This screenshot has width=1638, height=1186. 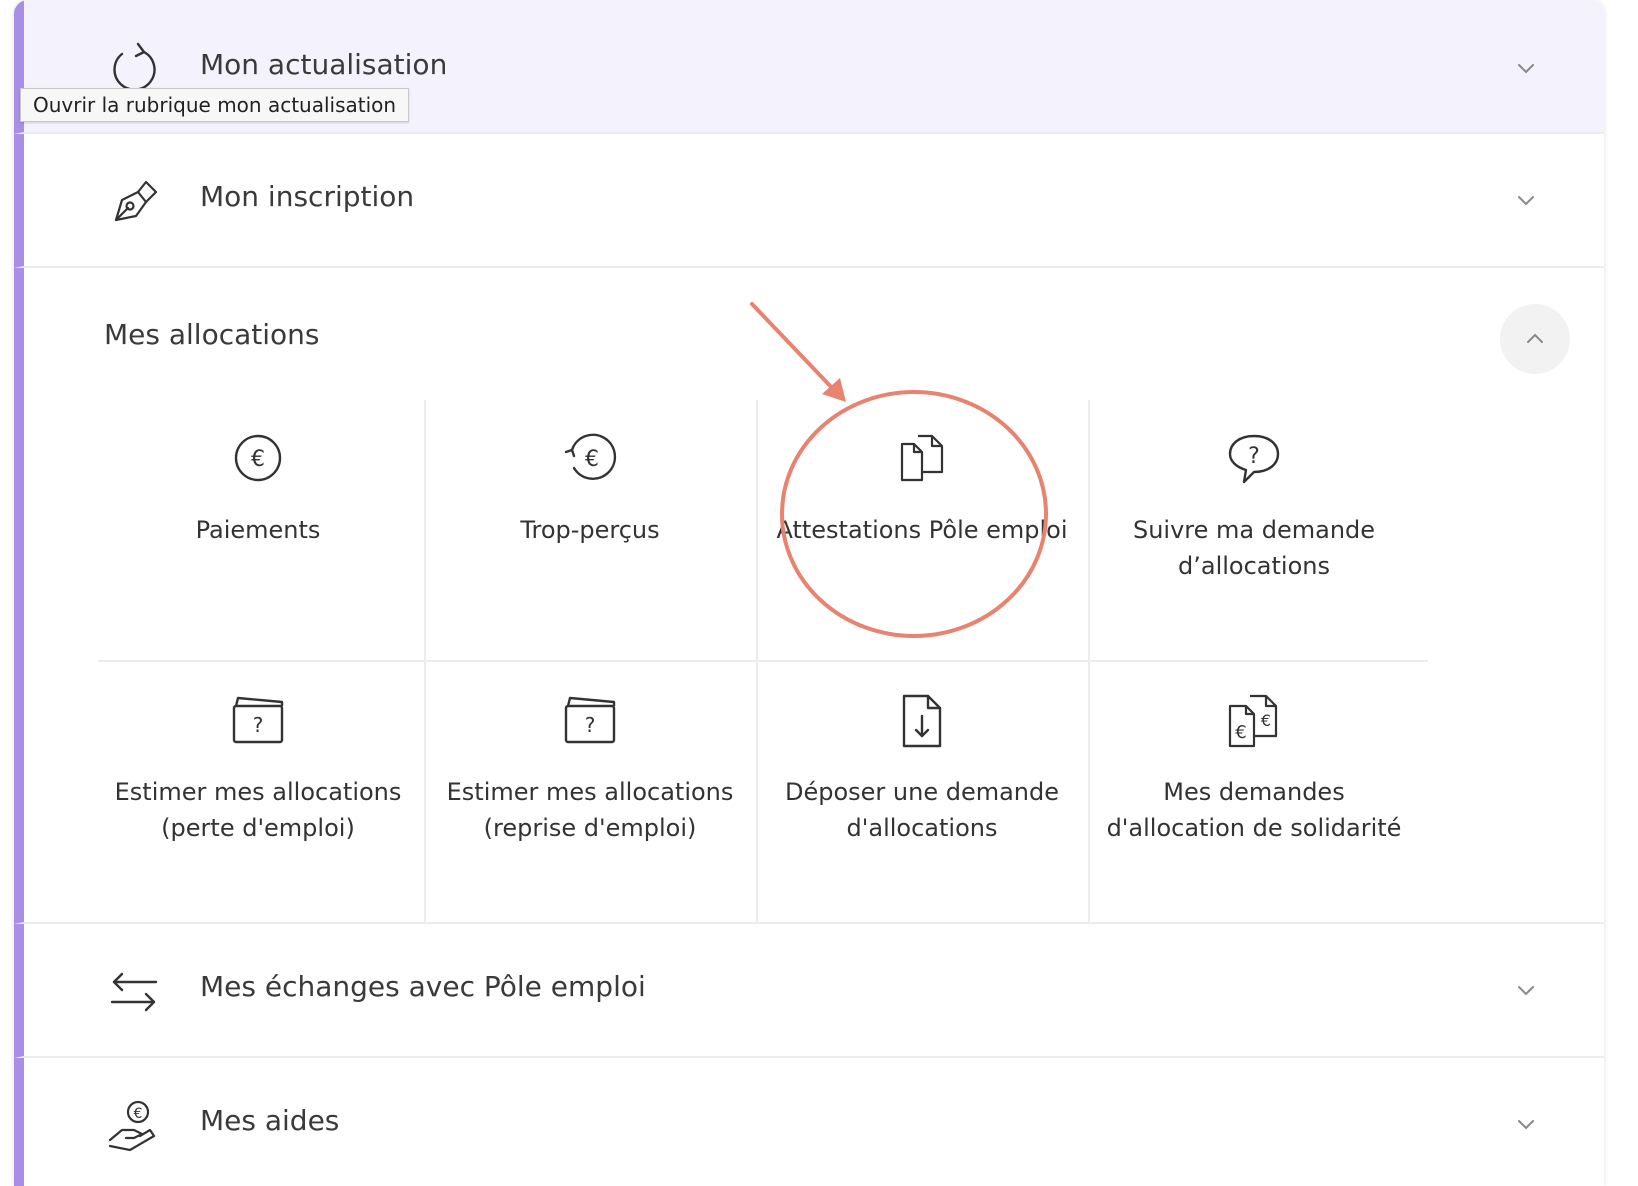 I want to click on tile-label: Déposer une demande d'allocations, so click(x=922, y=810).